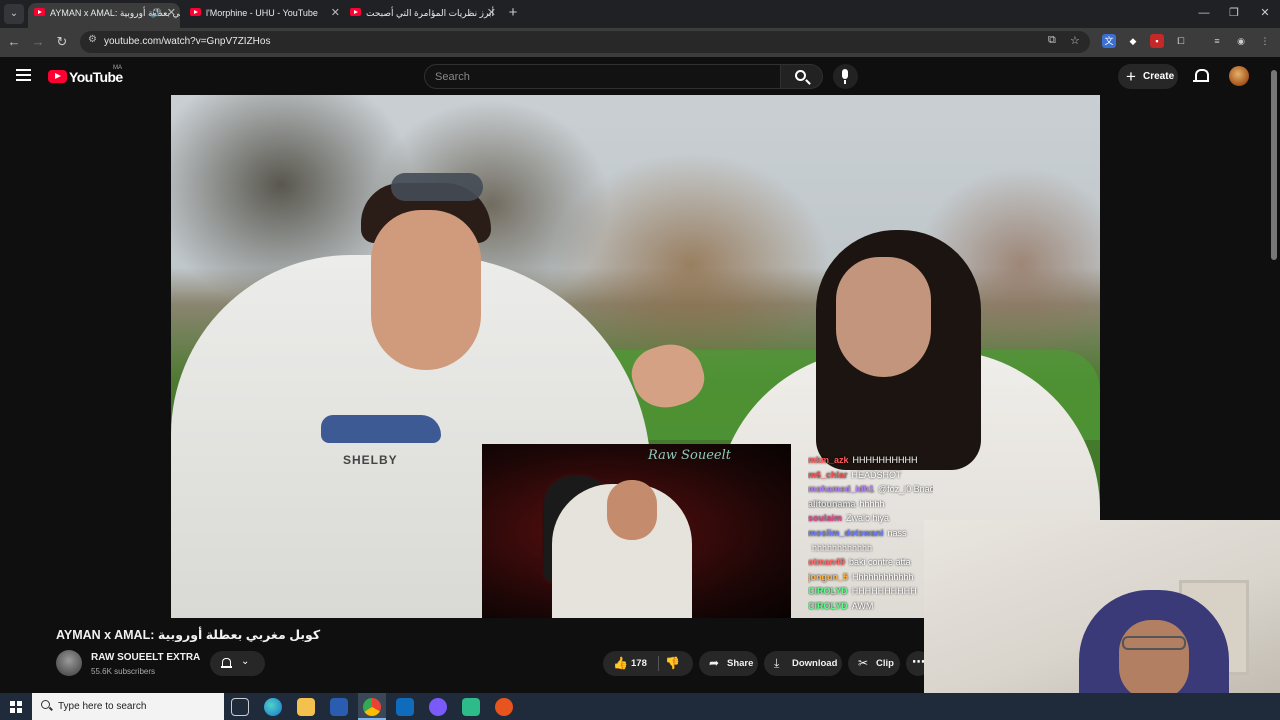 The height and width of the screenshot is (720, 1280). What do you see at coordinates (689, 455) in the screenshot?
I see `reaction-channel-title: Raw Soueelt` at bounding box center [689, 455].